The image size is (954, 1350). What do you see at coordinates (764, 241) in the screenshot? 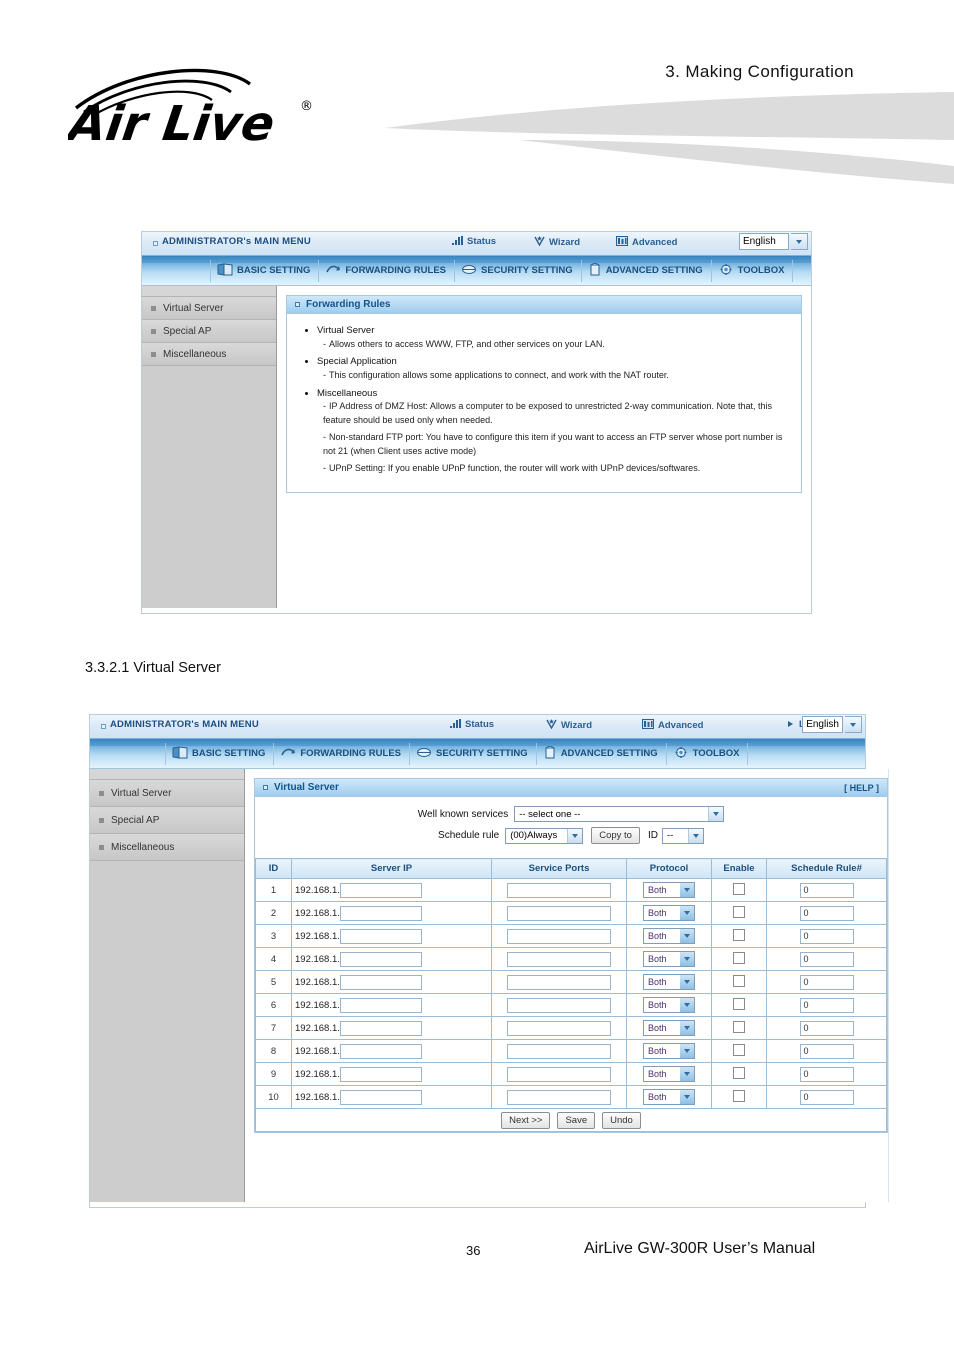
I see `language-selector-value: English` at bounding box center [764, 241].